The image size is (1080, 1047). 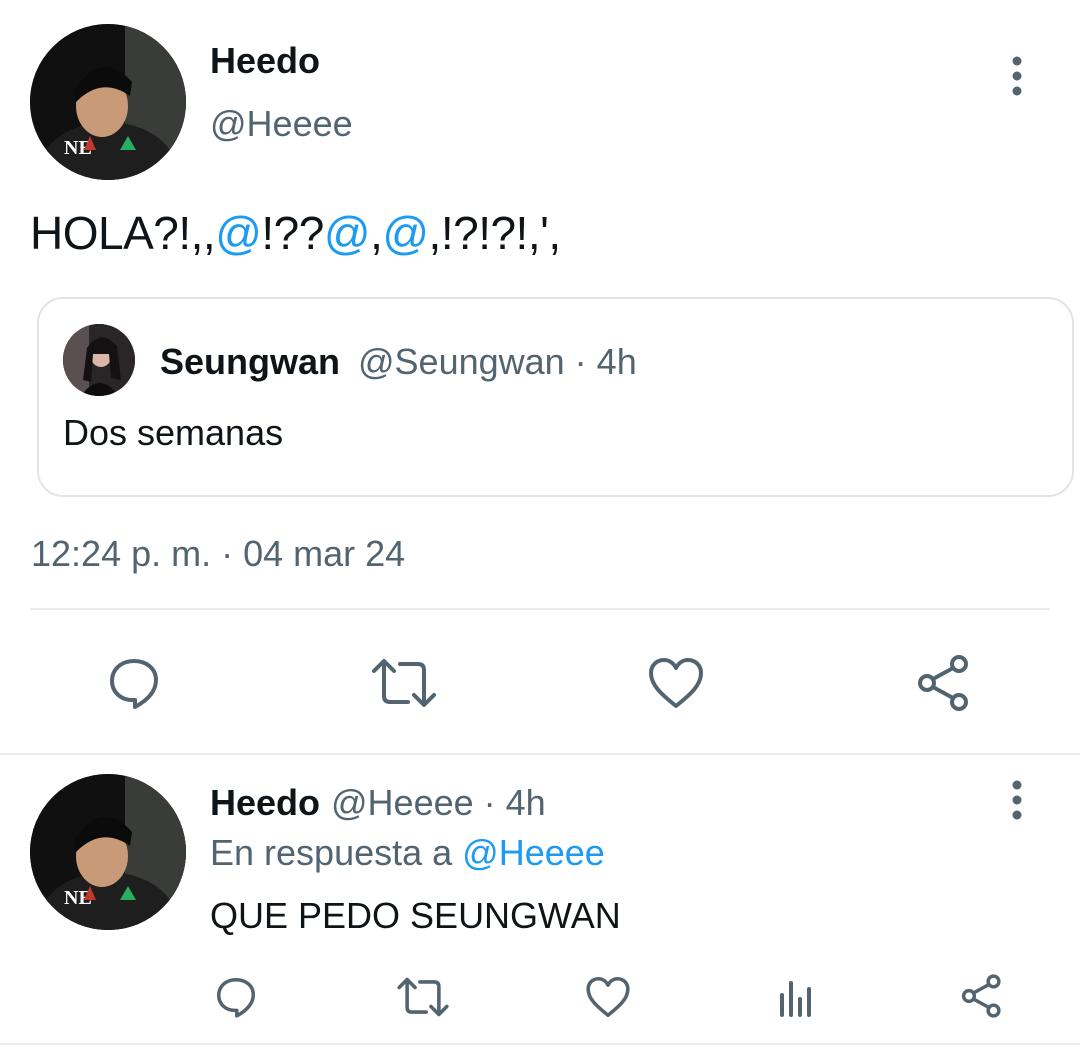 I want to click on quote-handle-time: @Seungwan · 4h, so click(x=497, y=361).